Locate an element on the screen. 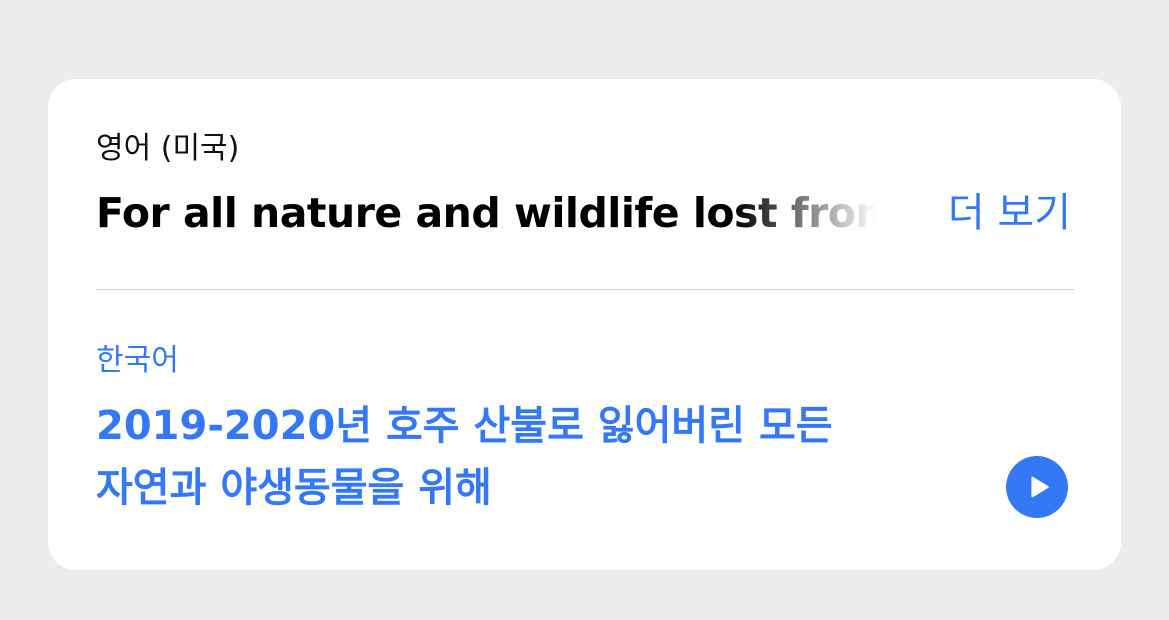 This screenshot has height=620, width=1169. source-text-container: For all nature and wildlife lost from is located at coordinates (486, 213).